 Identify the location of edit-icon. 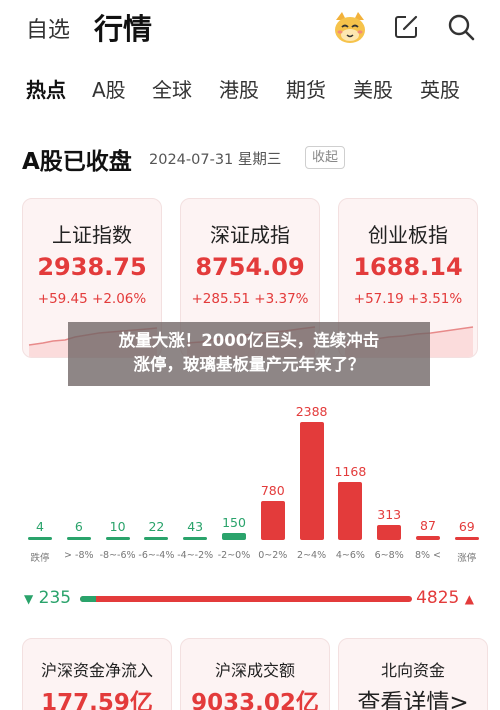
(406, 27).